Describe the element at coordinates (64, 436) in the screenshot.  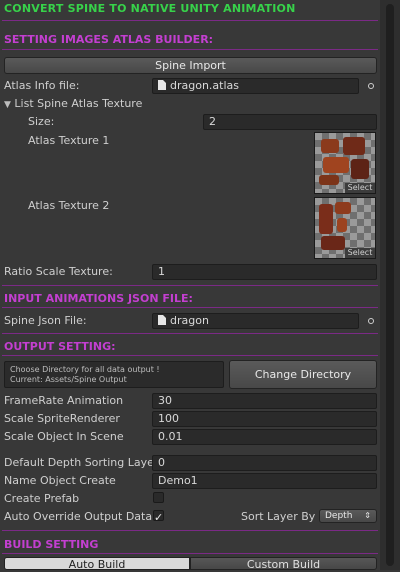
I see `scale-object-label: Scale Object In Scene` at that location.